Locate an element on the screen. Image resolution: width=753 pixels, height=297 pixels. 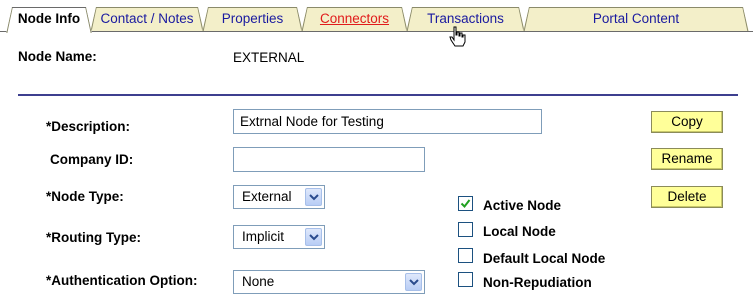
section-divider is located at coordinates (378, 95).